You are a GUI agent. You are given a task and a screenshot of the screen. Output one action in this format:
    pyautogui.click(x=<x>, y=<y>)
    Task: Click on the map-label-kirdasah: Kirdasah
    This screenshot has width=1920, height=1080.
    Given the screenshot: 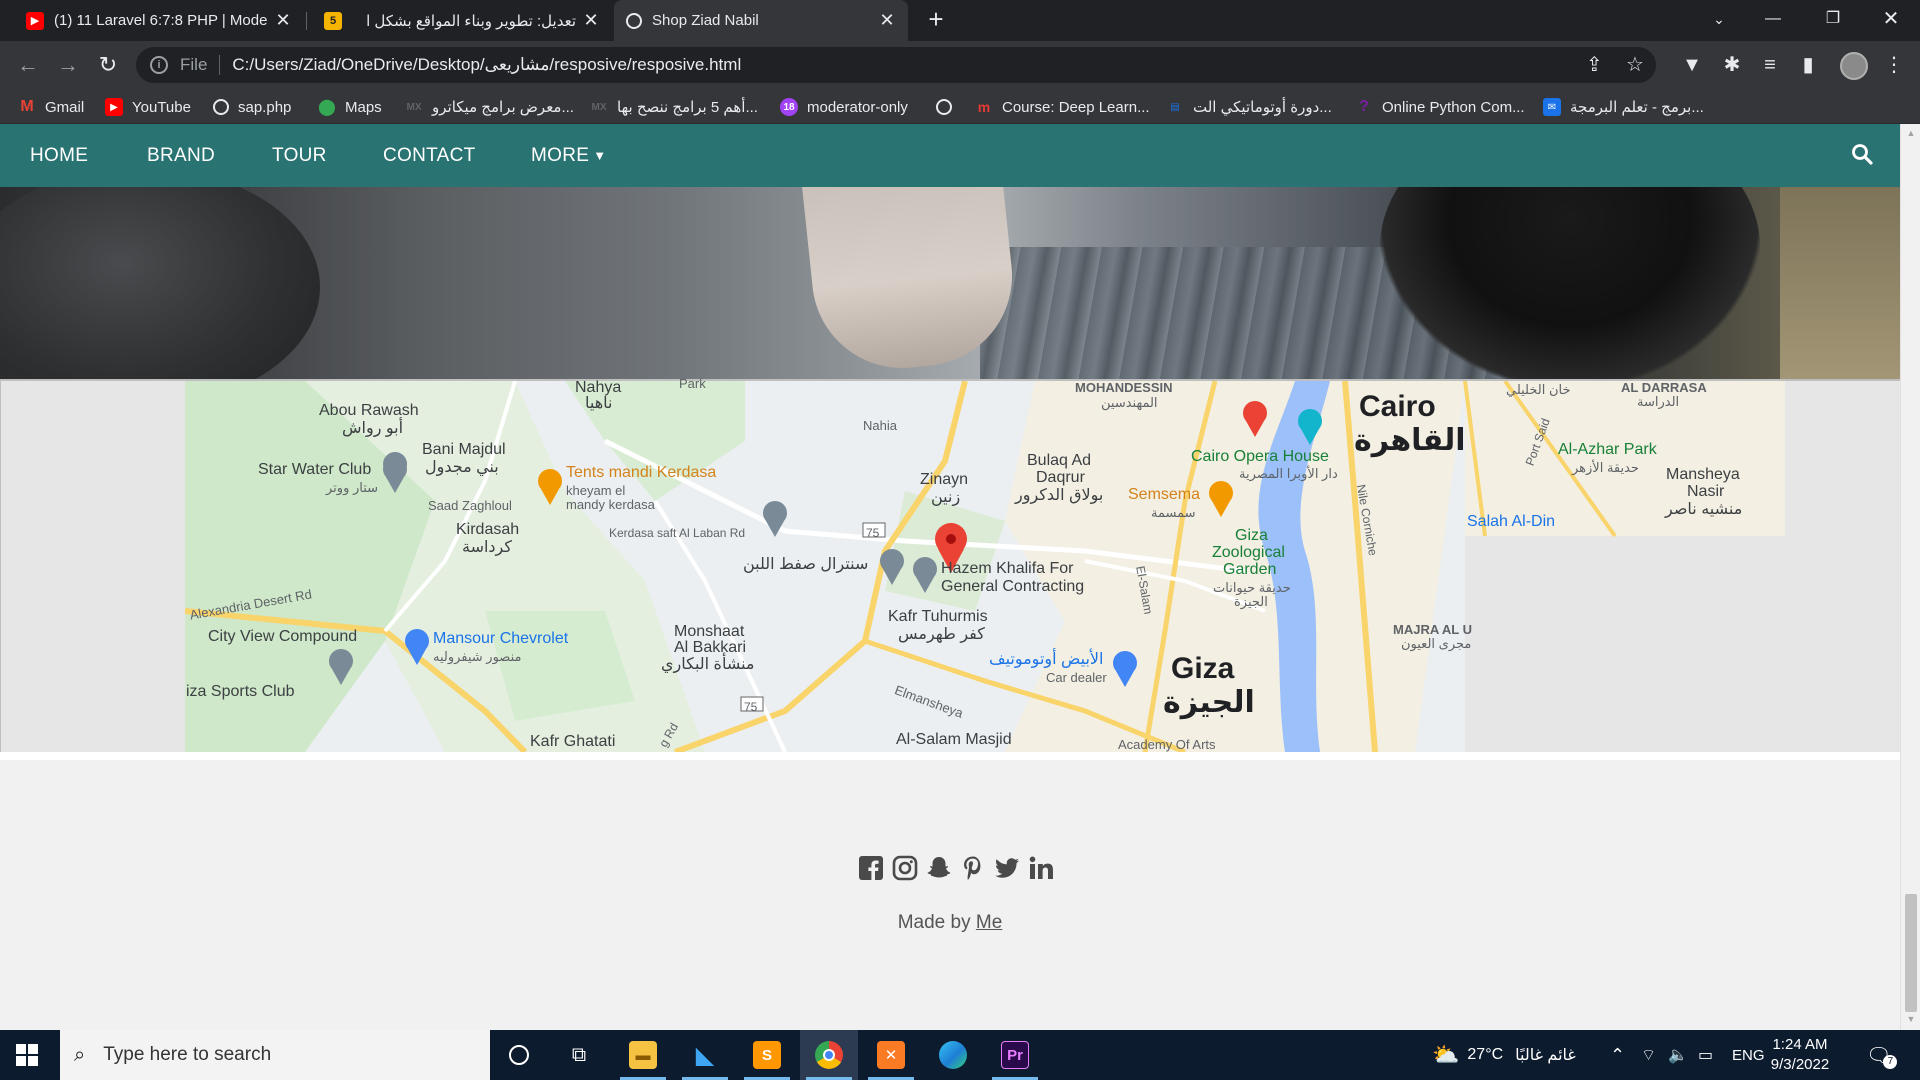 What is the action you would take?
    pyautogui.click(x=488, y=529)
    